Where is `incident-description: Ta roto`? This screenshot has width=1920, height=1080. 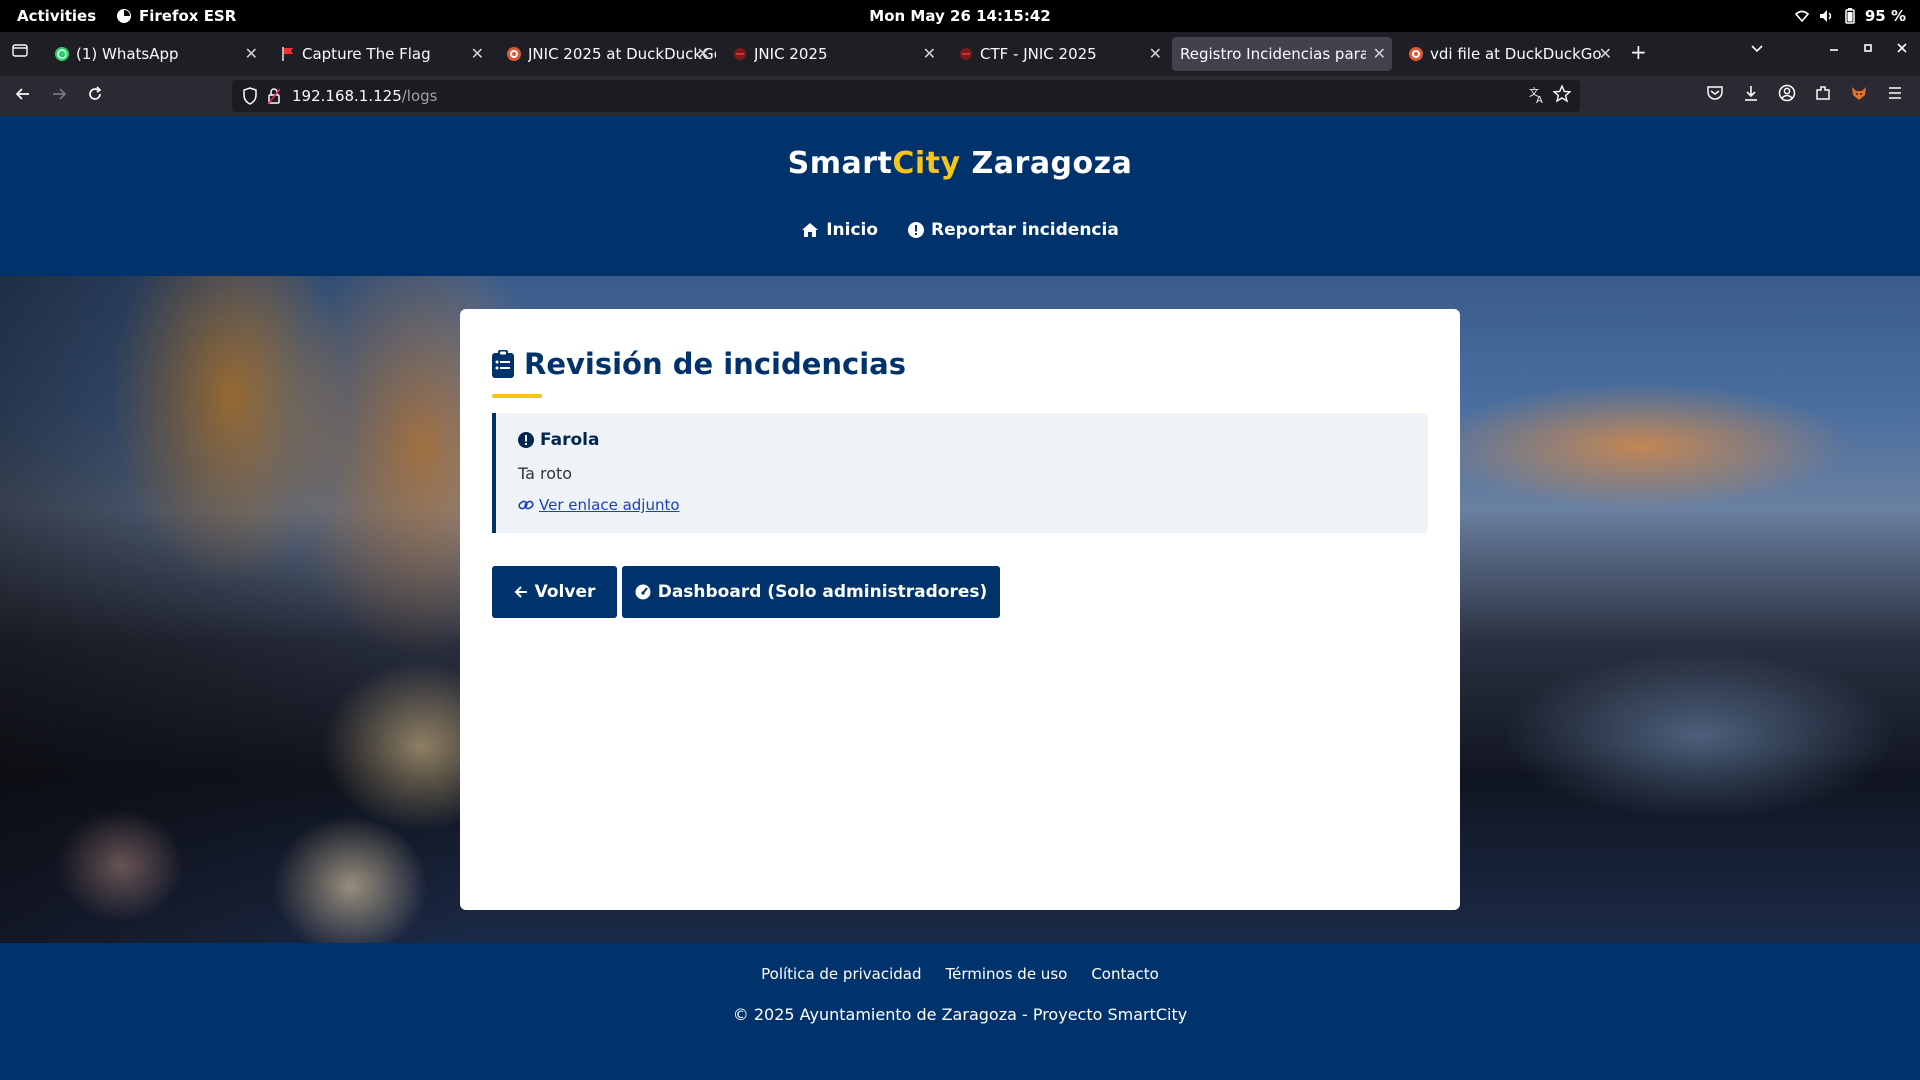 incident-description: Ta roto is located at coordinates (545, 473).